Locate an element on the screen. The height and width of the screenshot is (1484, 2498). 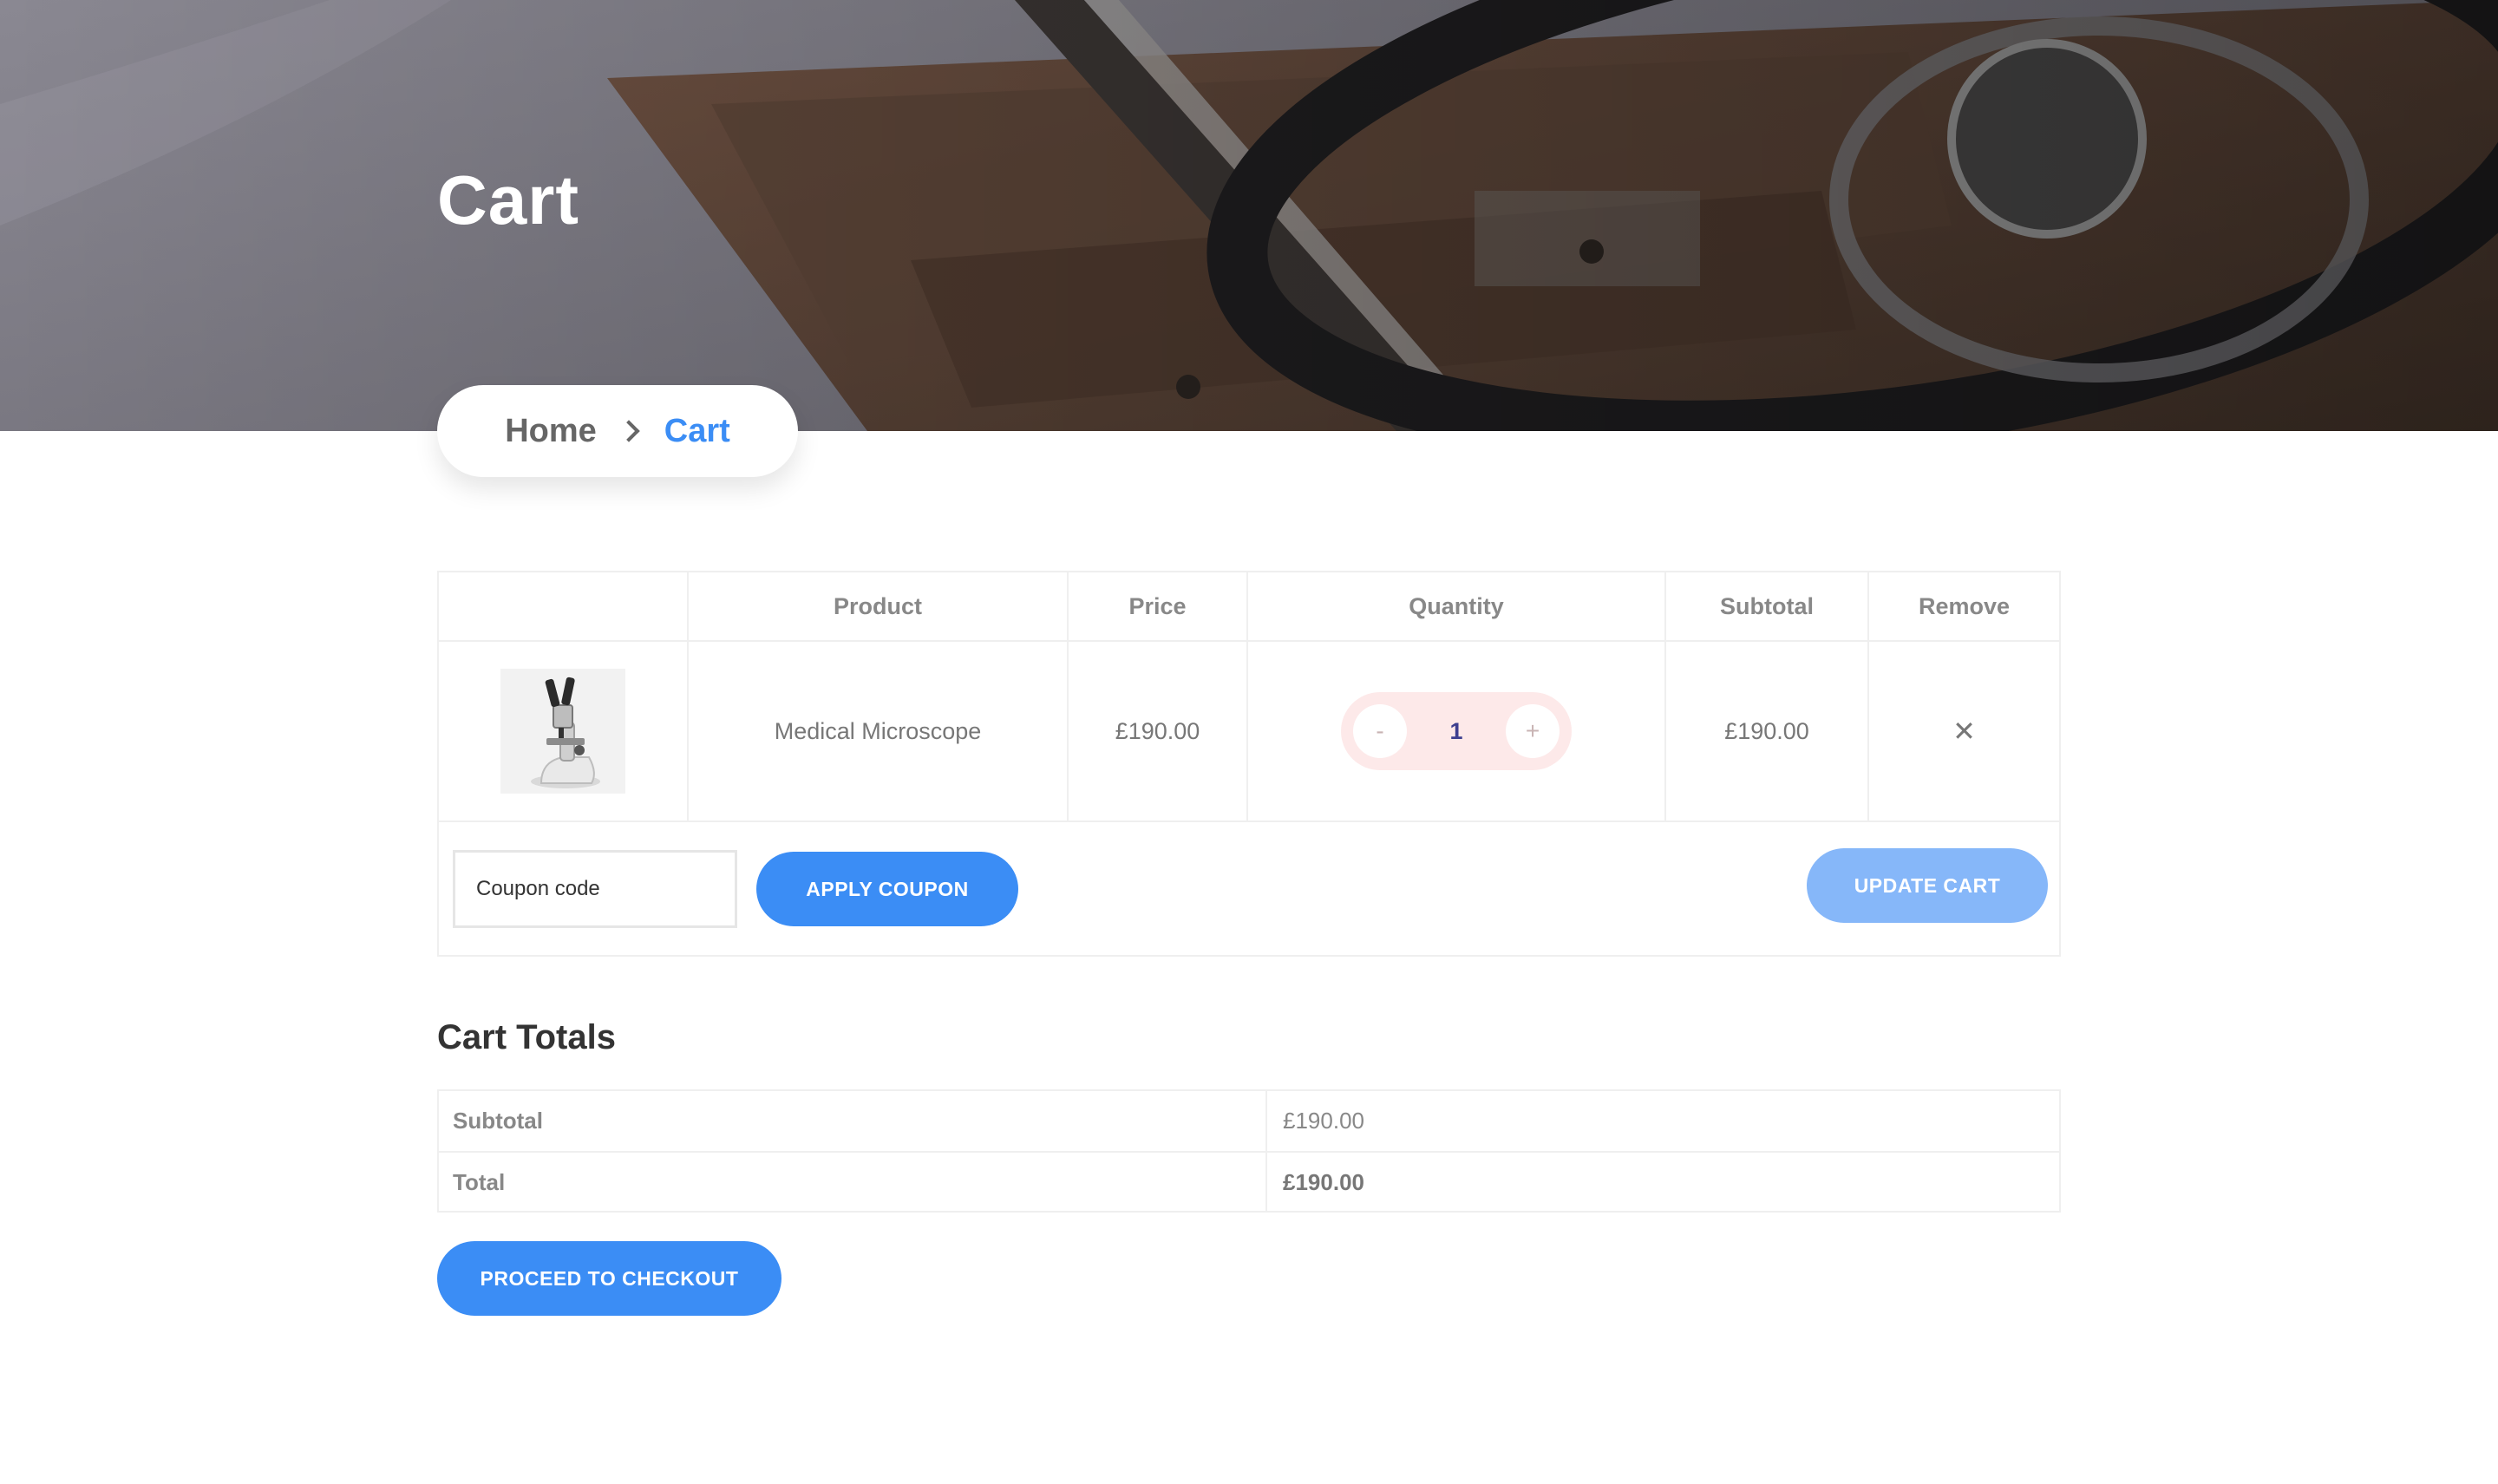
column-header-product: Product is located at coordinates (879, 606).